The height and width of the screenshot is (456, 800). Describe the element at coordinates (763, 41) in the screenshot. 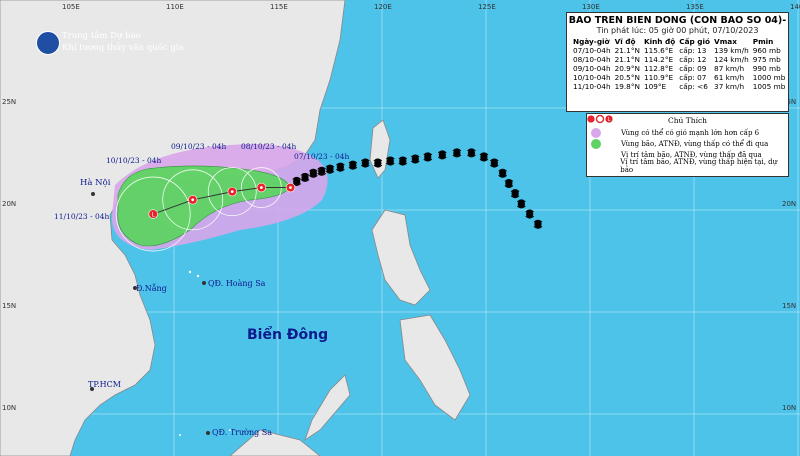

I see `col-header: Pmin` at that location.